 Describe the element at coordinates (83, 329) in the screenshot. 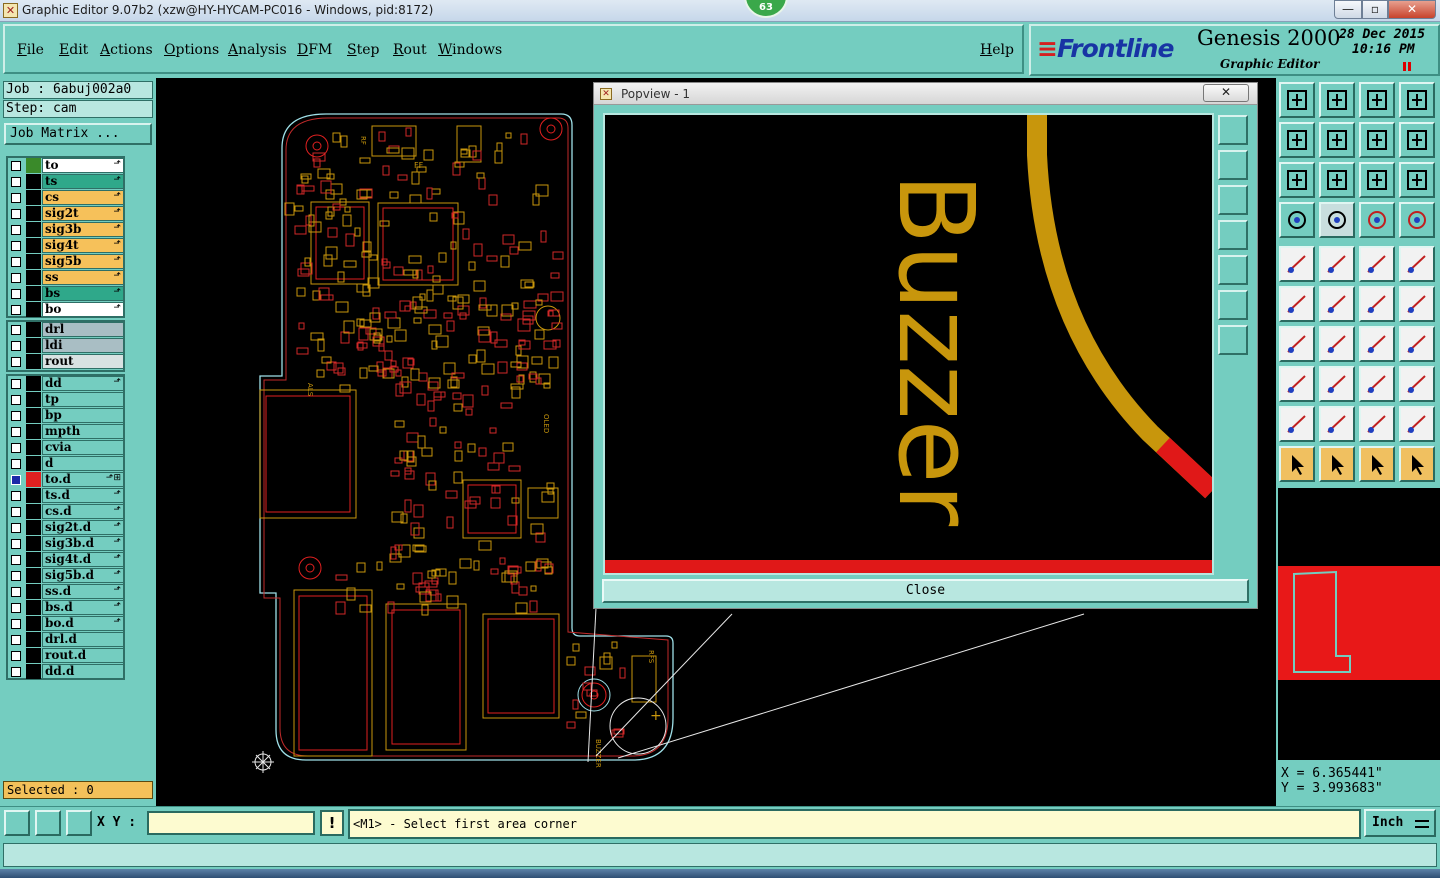

I see `layer-name: drl` at that location.